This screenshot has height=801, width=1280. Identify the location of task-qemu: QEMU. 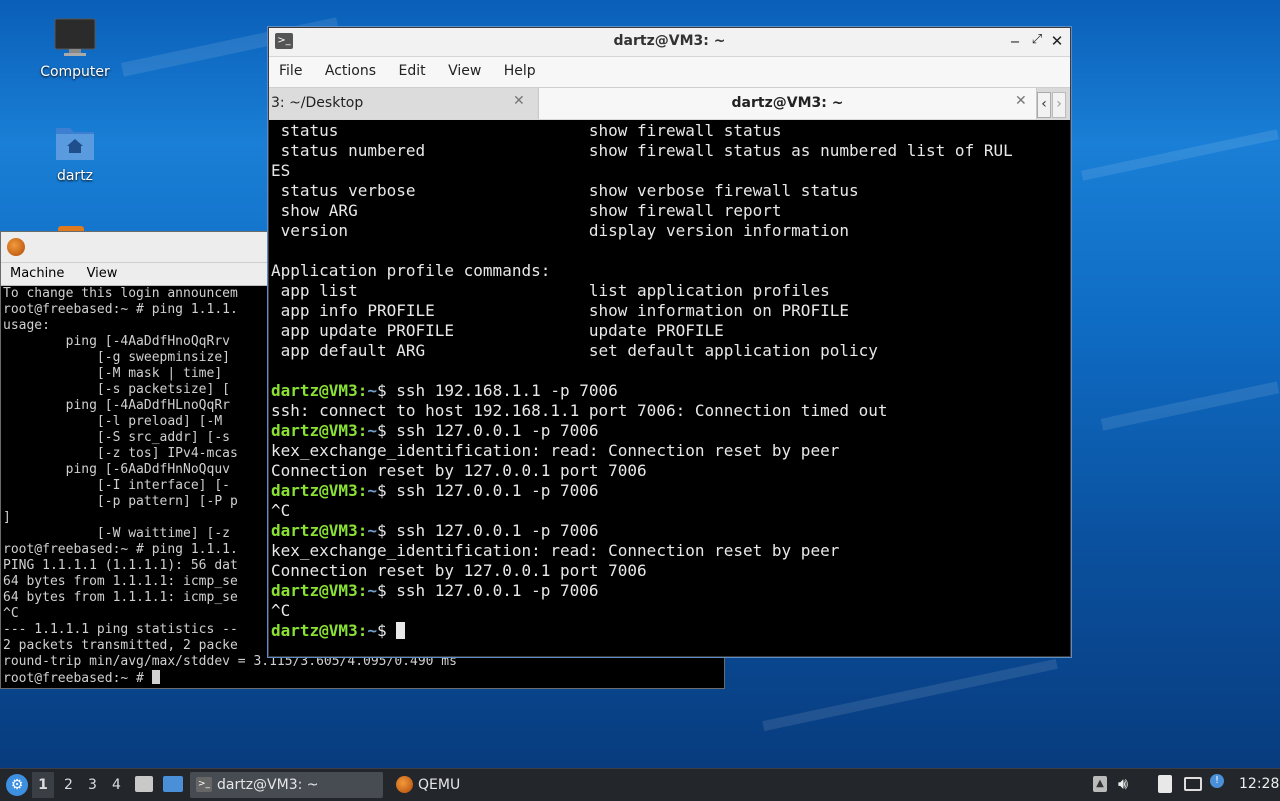
(450, 785).